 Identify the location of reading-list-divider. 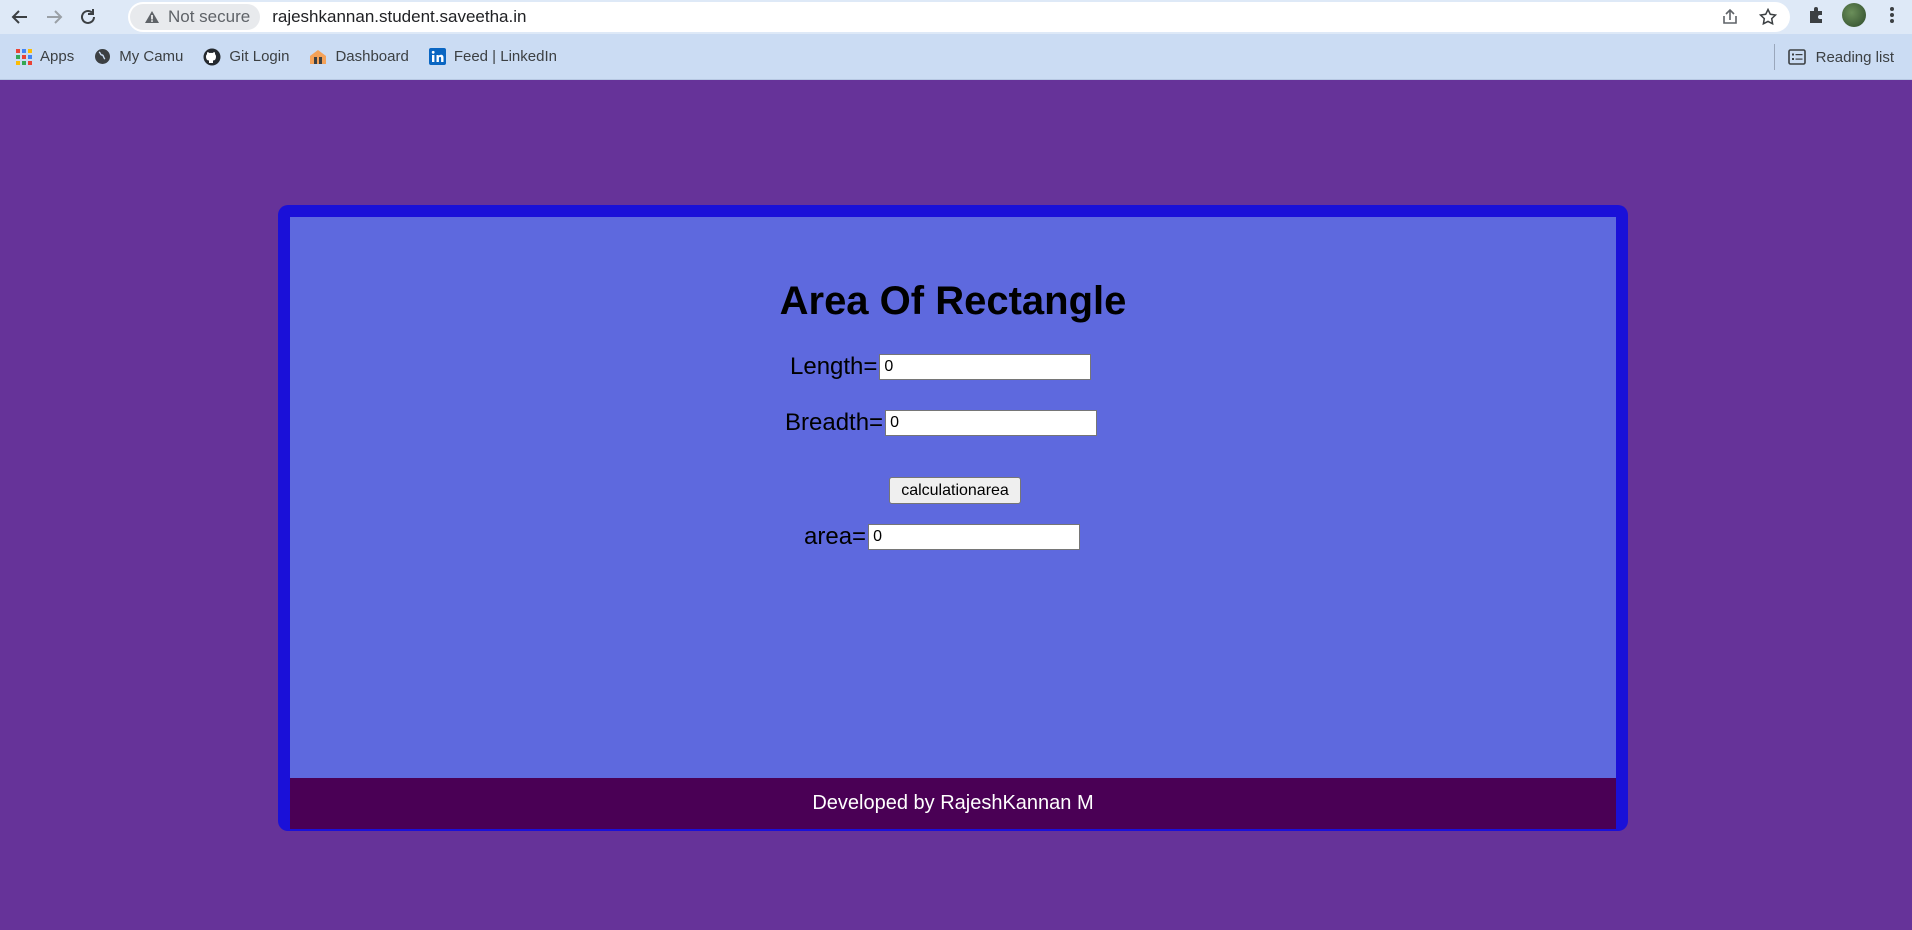
(1774, 57).